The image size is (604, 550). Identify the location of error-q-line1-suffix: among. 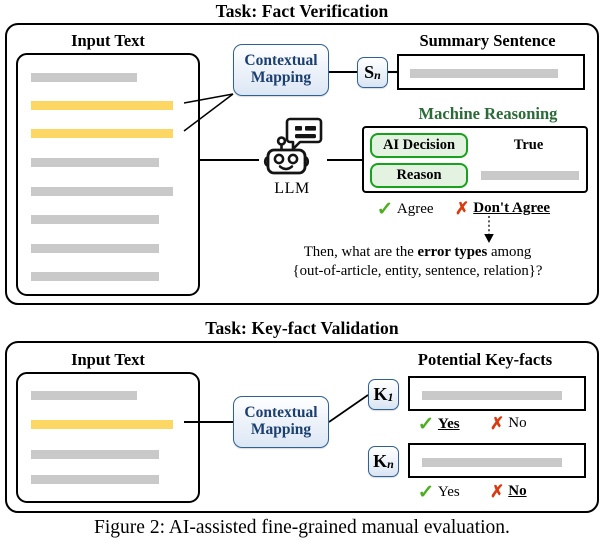
(509, 252).